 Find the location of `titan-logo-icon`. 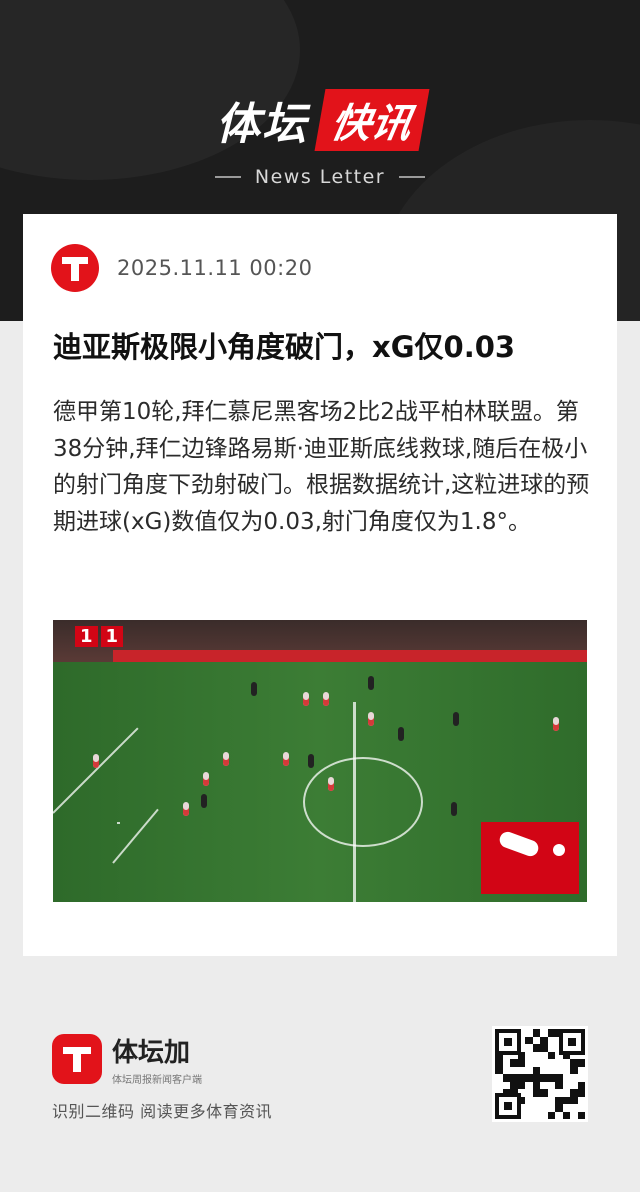

titan-logo-icon is located at coordinates (75, 268).